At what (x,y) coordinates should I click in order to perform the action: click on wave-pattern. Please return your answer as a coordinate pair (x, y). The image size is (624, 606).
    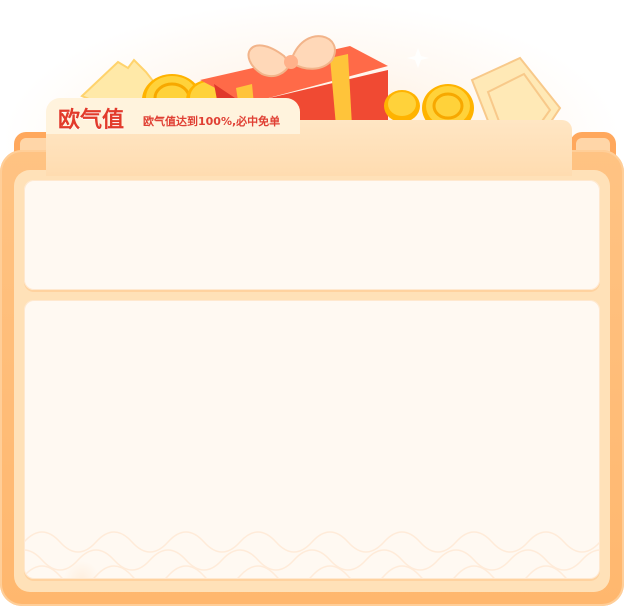
    Looking at the image, I should click on (312, 555).